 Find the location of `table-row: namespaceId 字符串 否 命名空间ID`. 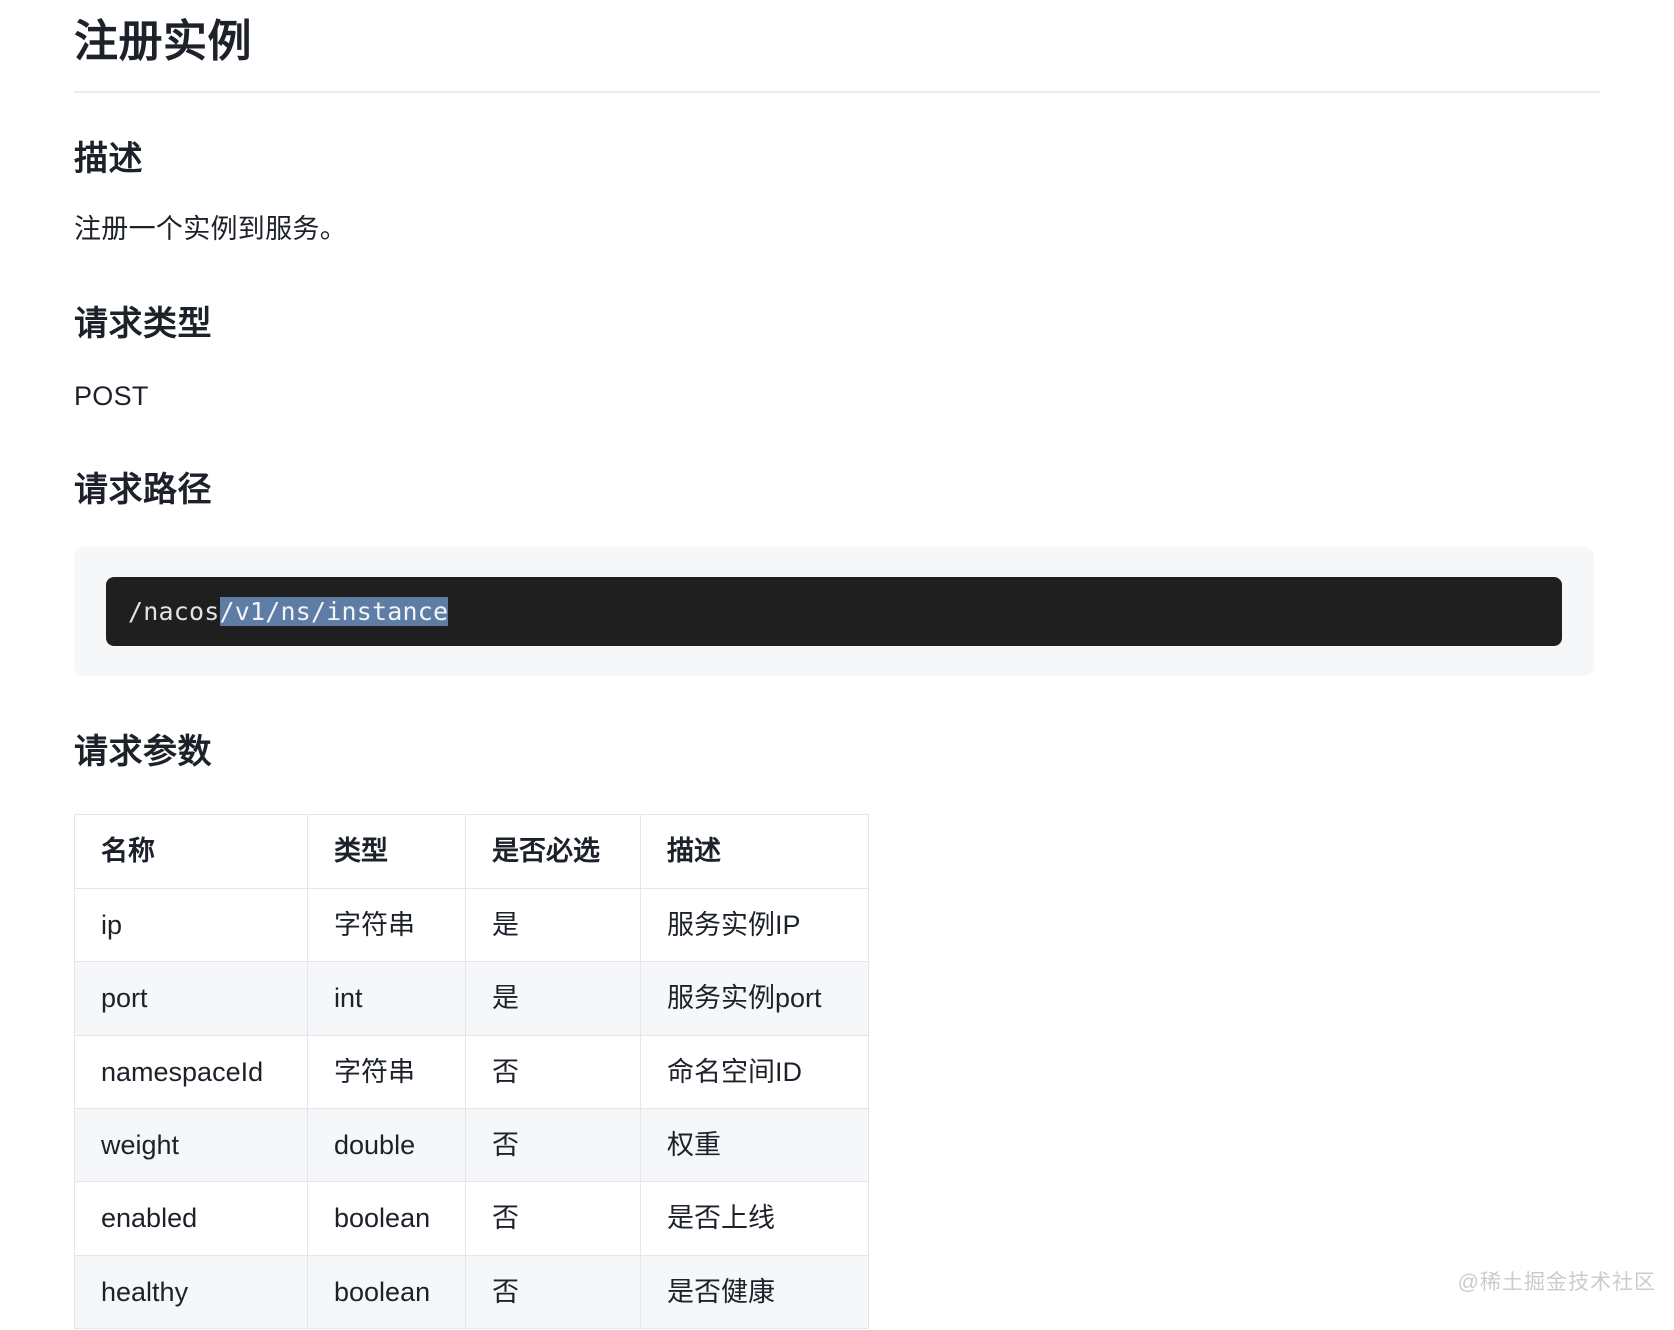

table-row: namespaceId 字符串 否 命名空间ID is located at coordinates (471, 1072).